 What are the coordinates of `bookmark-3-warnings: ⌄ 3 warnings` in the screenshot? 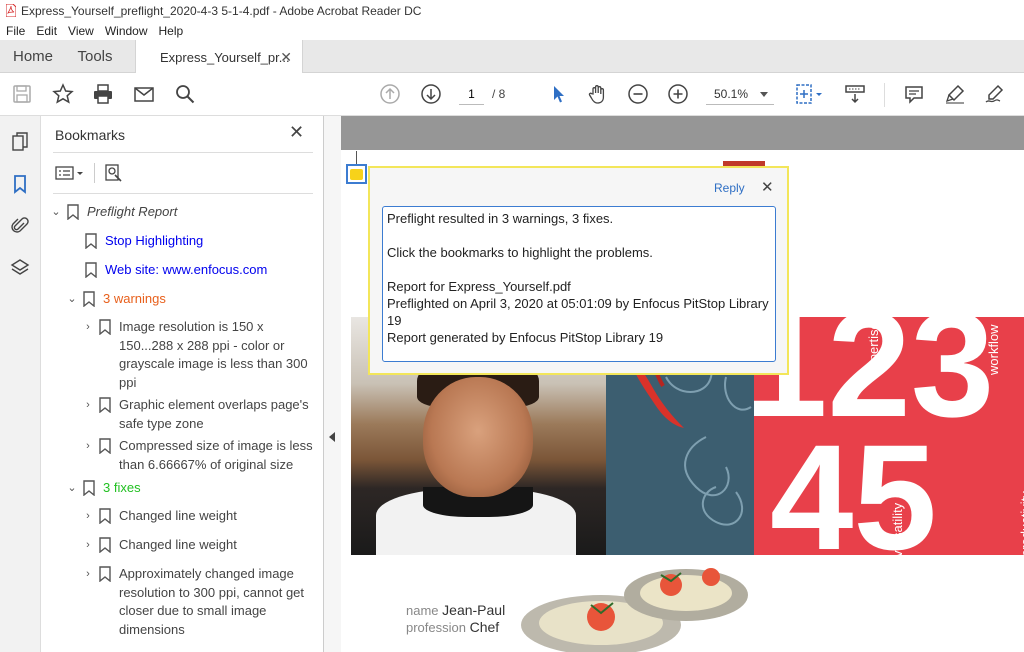 It's located at (190, 299).